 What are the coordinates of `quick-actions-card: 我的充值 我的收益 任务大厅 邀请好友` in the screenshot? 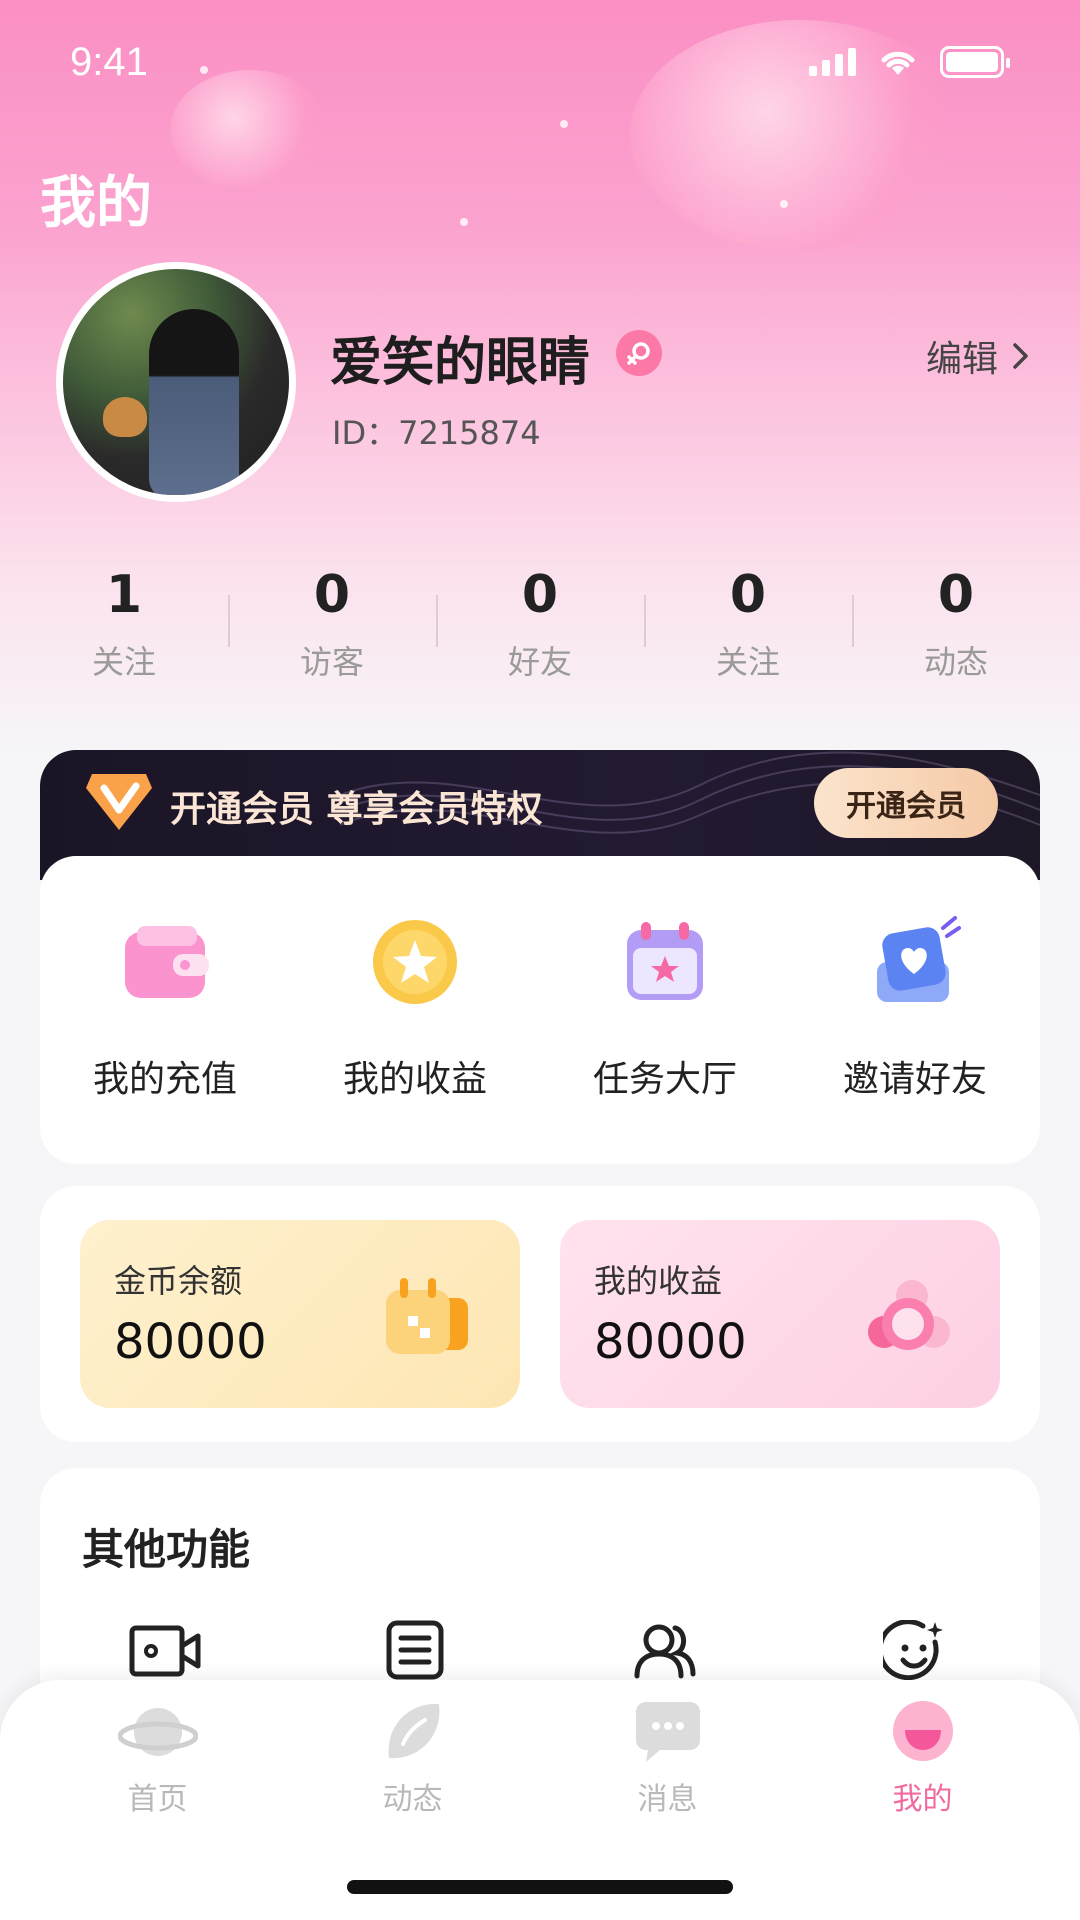 It's located at (540, 1010).